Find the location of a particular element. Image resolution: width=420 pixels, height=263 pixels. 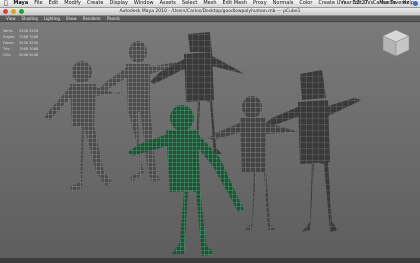

user-name: Carlos Taverez is located at coordinates (391, 3).